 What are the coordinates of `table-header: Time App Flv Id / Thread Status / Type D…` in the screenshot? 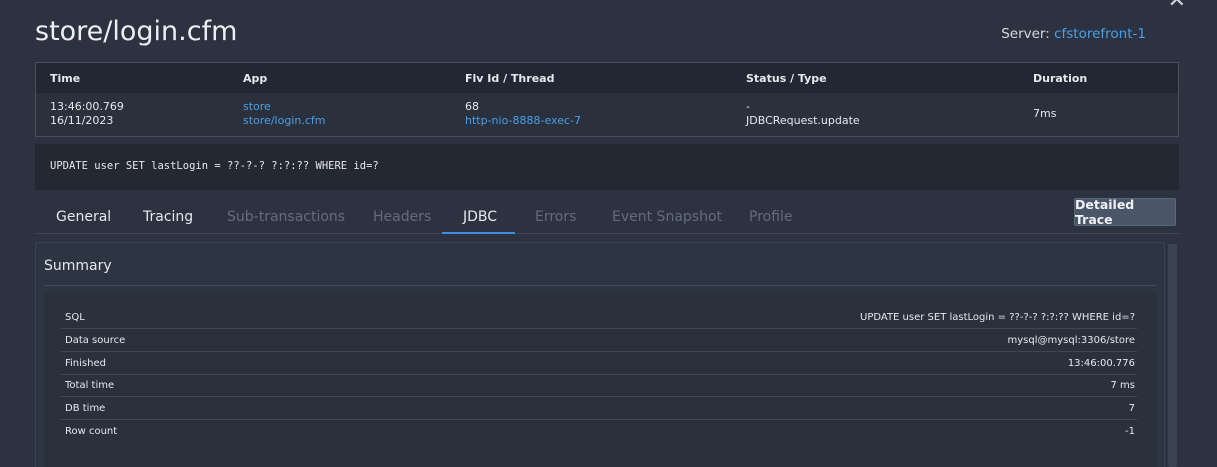 It's located at (607, 78).